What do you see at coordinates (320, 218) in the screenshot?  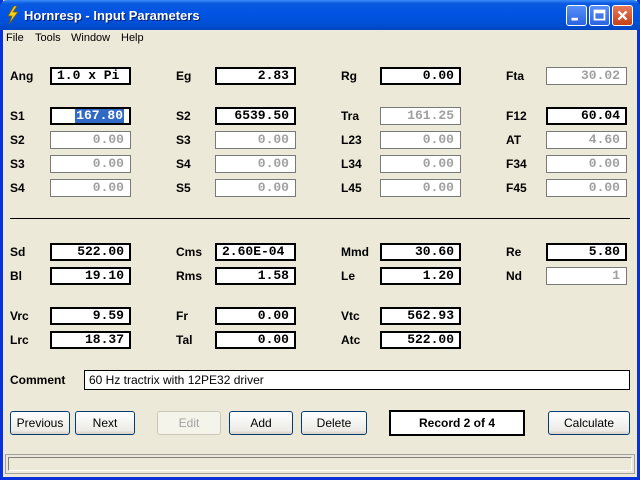 I see `section-divider` at bounding box center [320, 218].